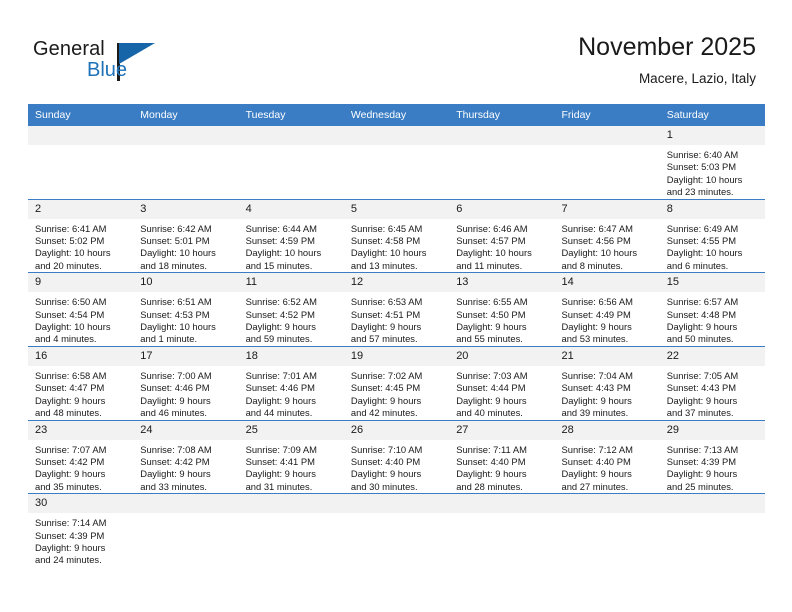 This screenshot has width=792, height=612. What do you see at coordinates (71, 449) in the screenshot?
I see `day-detail-line: Sunrise: 7:07 AM` at bounding box center [71, 449].